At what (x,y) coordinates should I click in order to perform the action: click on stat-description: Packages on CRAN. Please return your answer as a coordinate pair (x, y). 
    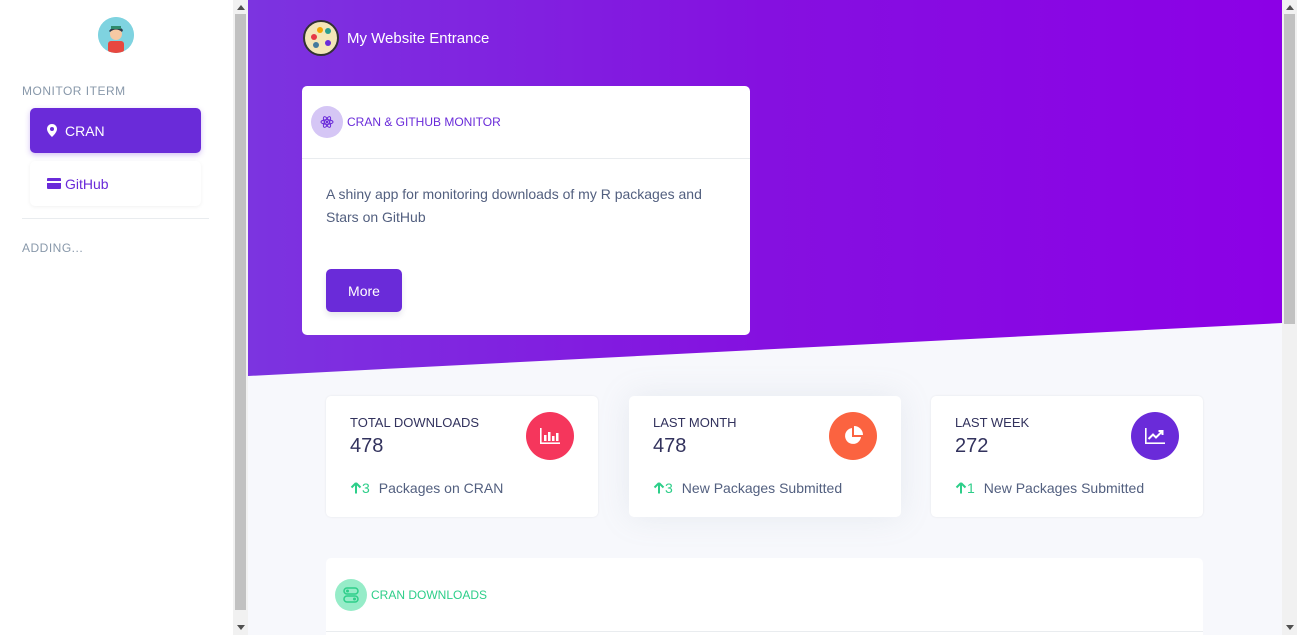
    Looking at the image, I should click on (441, 488).